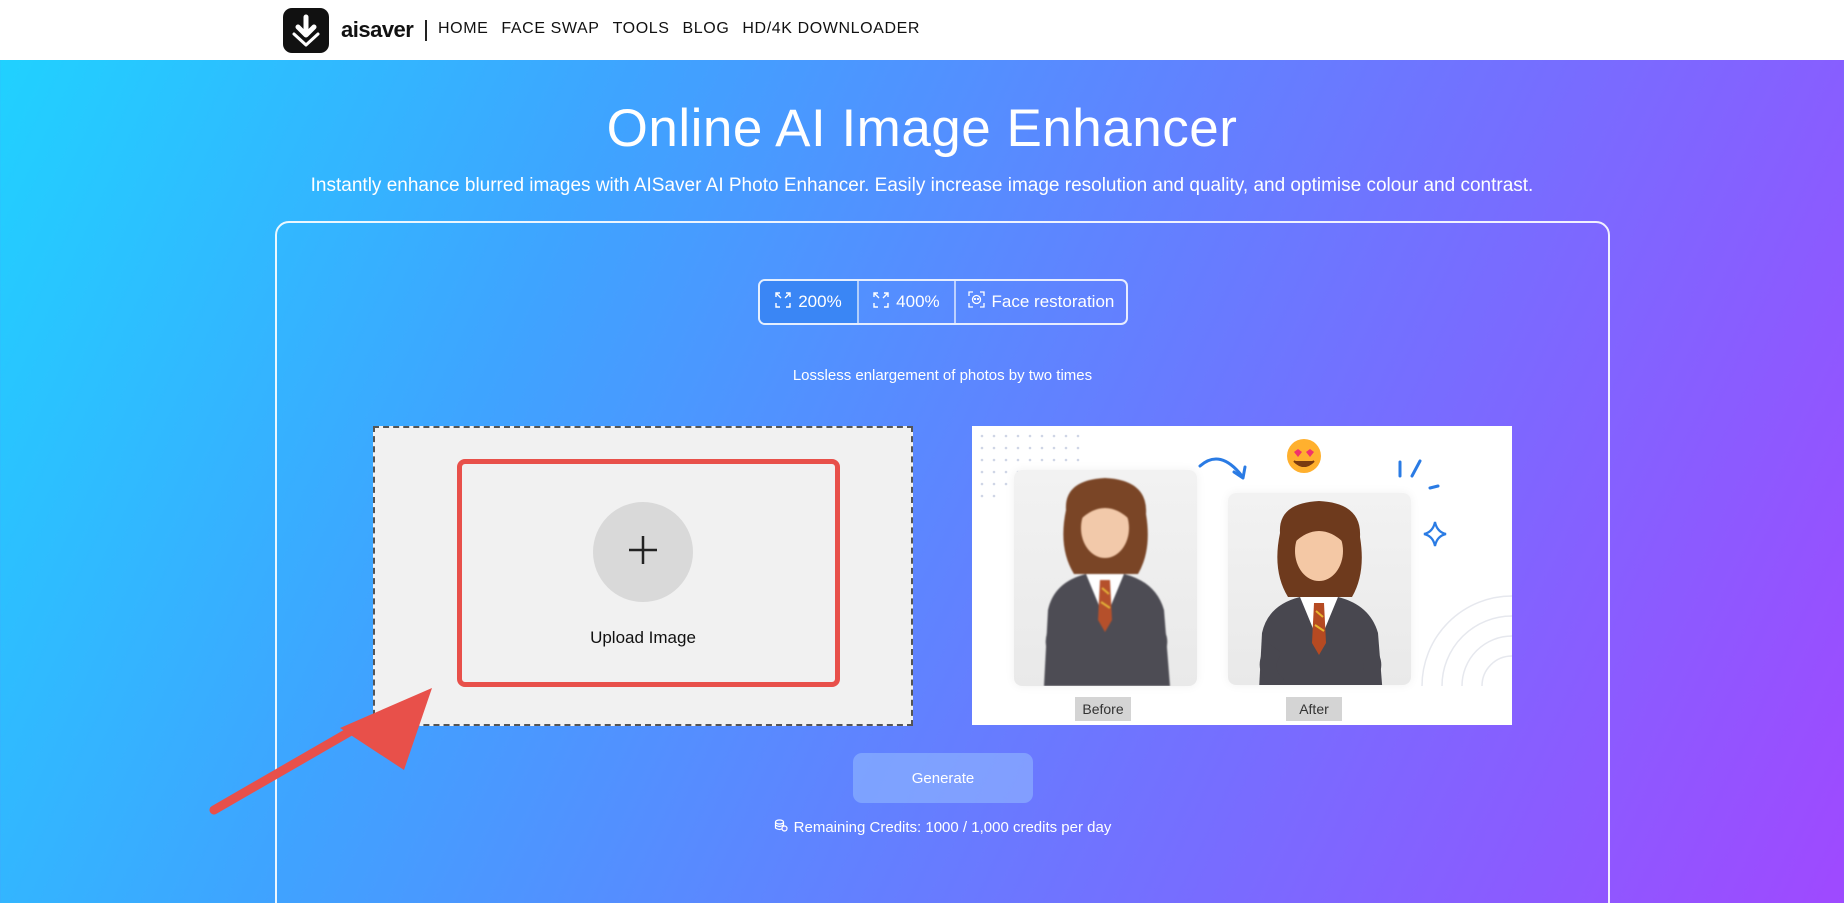 Image resolution: width=1844 pixels, height=903 pixels. What do you see at coordinates (706, 29) in the screenshot?
I see `nav-blog: BLOG` at bounding box center [706, 29].